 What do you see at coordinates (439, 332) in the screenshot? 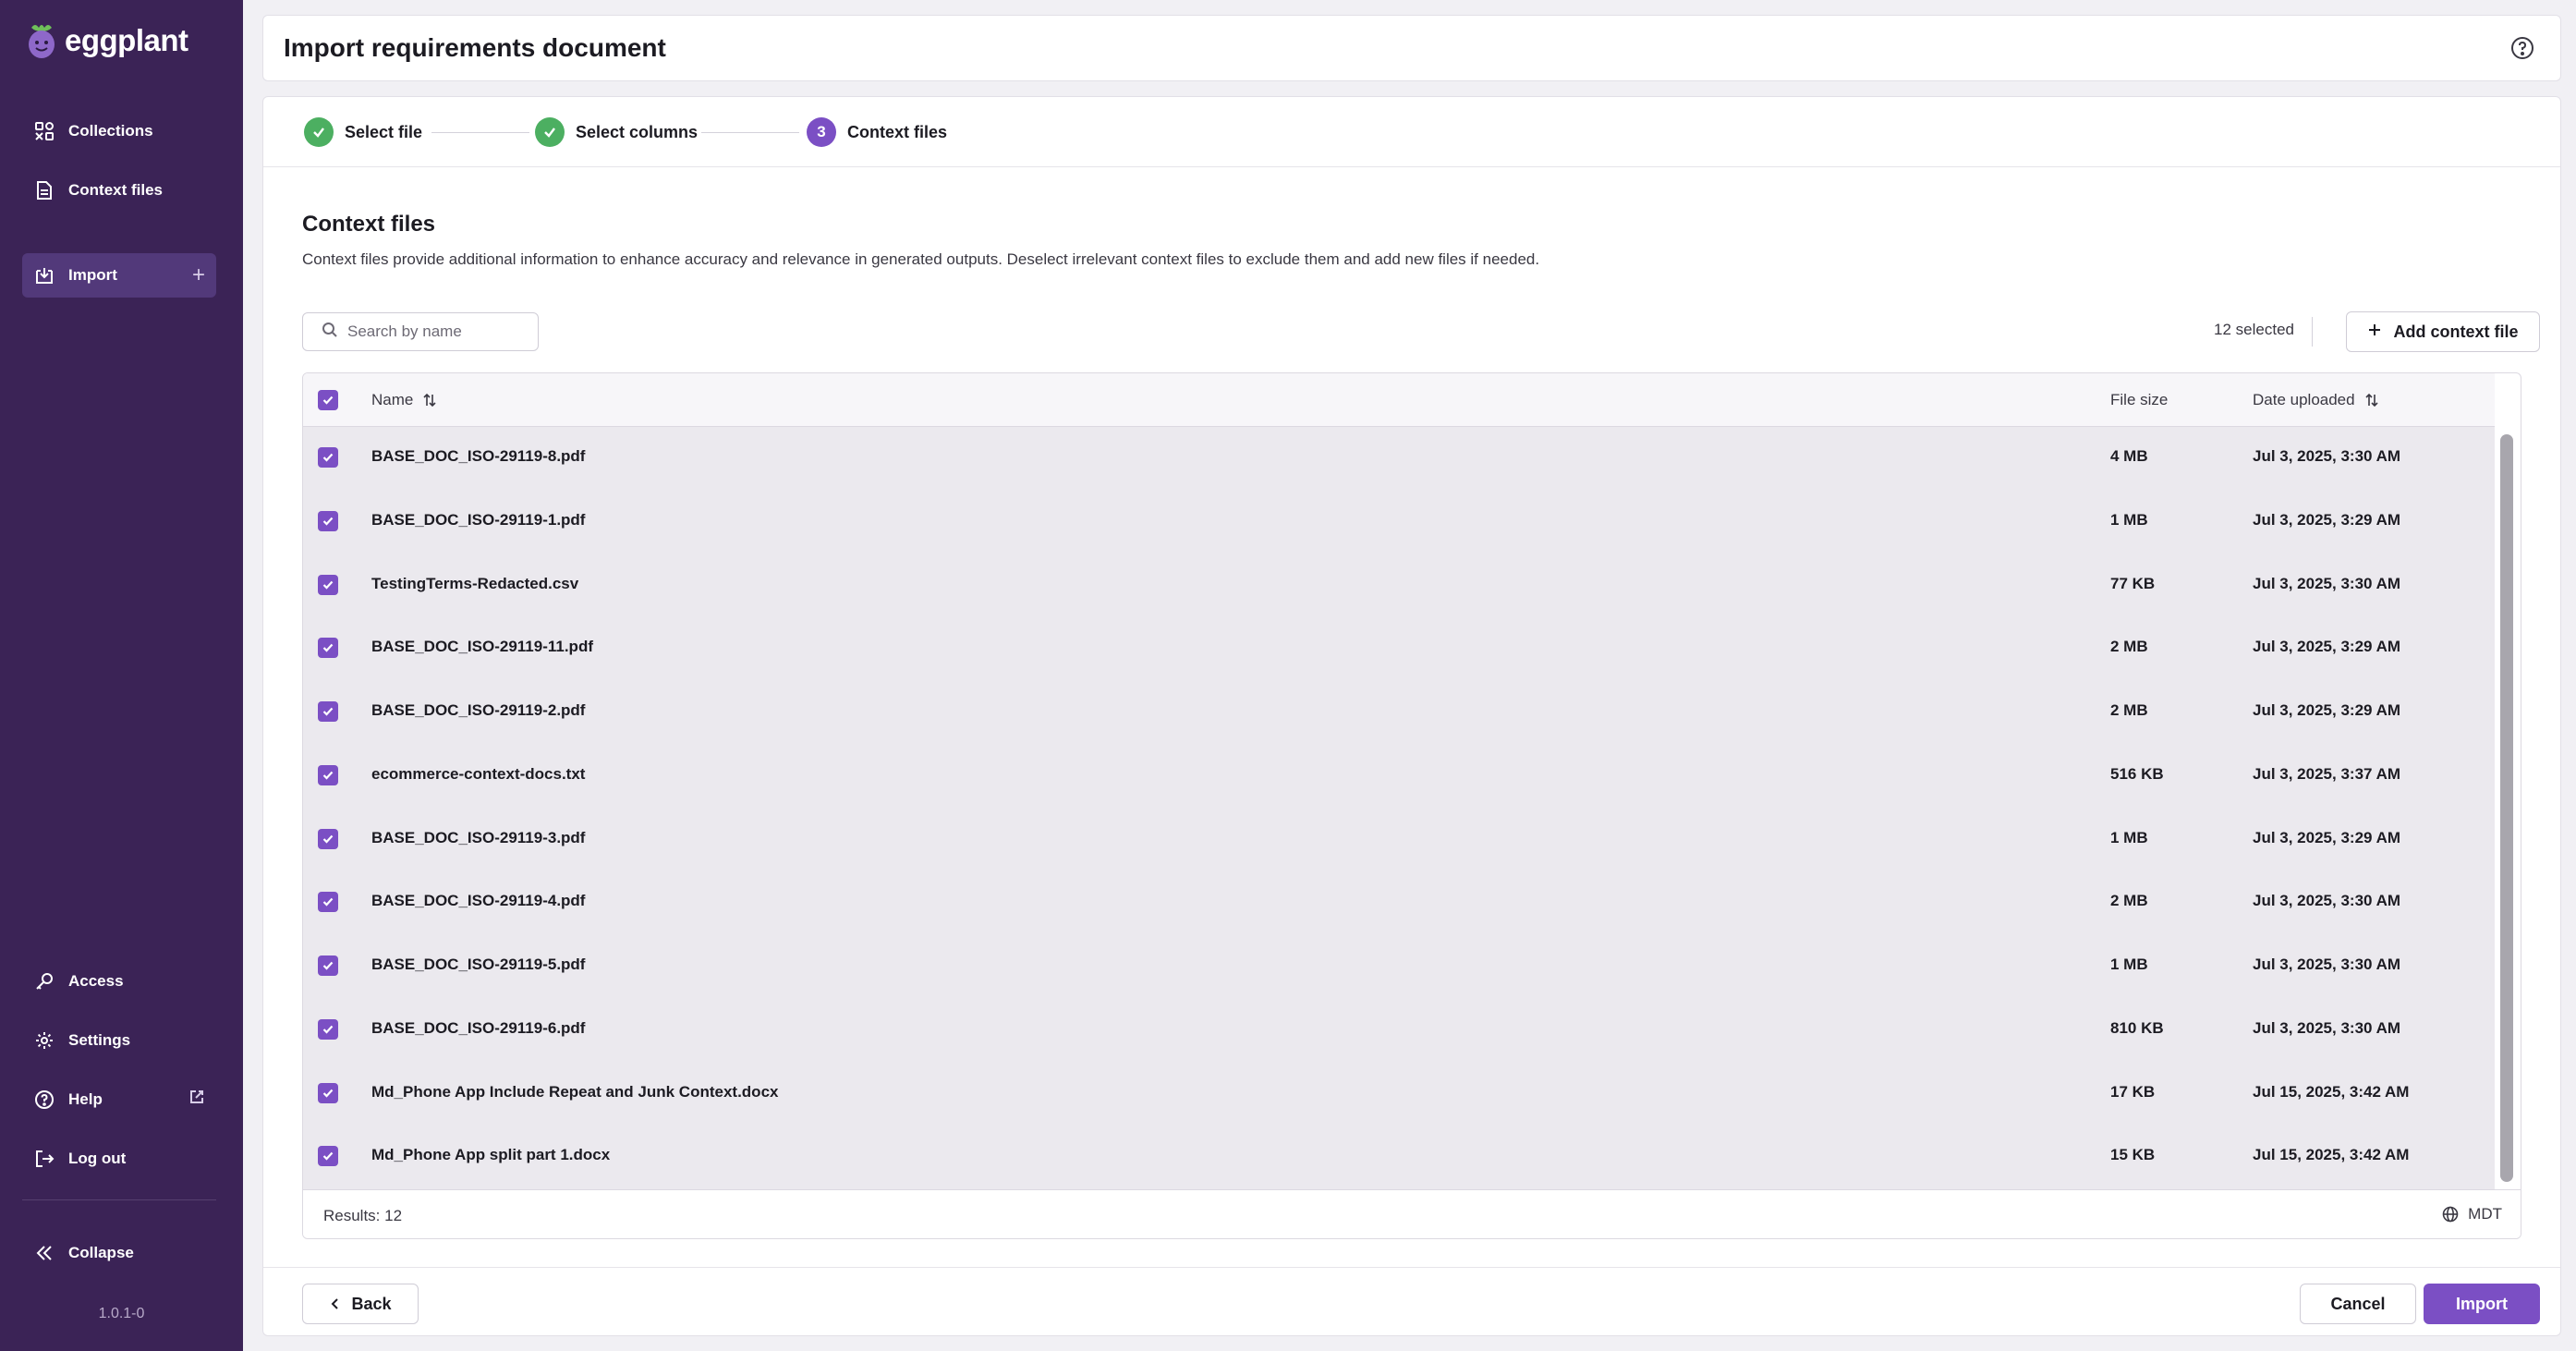
I see `search-input` at bounding box center [439, 332].